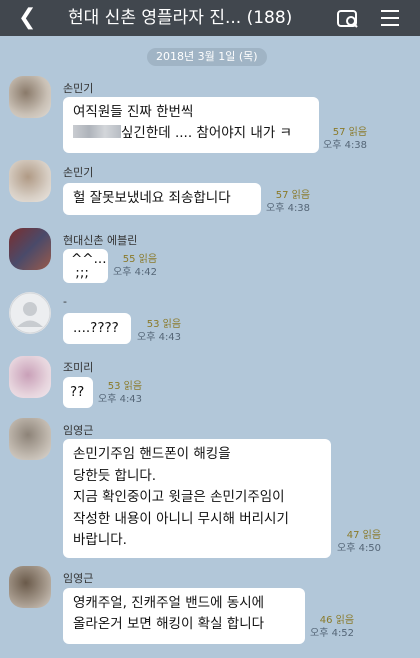 This screenshot has height=658, width=420. Describe the element at coordinates (364, 535) in the screenshot. I see `read-count: 47 읽음` at that location.